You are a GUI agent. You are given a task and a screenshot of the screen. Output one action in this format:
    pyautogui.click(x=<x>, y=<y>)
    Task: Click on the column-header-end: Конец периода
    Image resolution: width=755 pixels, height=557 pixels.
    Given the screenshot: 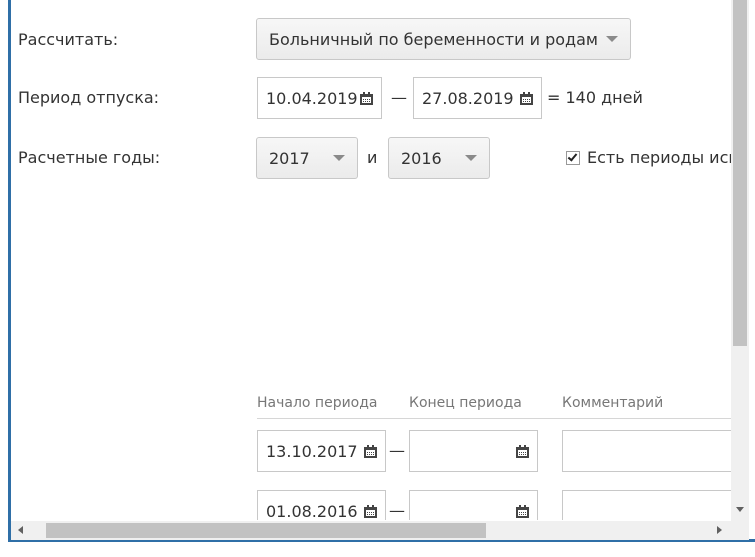 What is the action you would take?
    pyautogui.click(x=465, y=403)
    